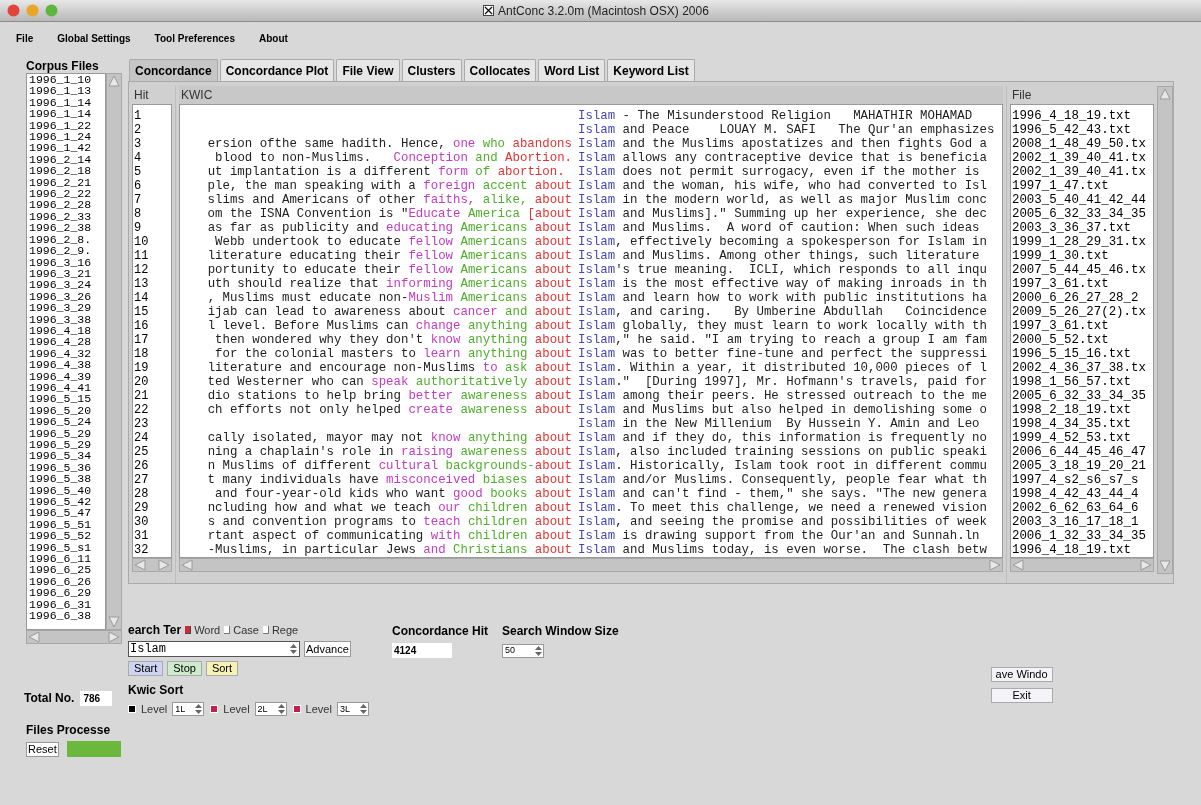  I want to click on concordance-line: Islam in the New Millenium By Hussein Y. Amin and Leo, so click(591, 424).